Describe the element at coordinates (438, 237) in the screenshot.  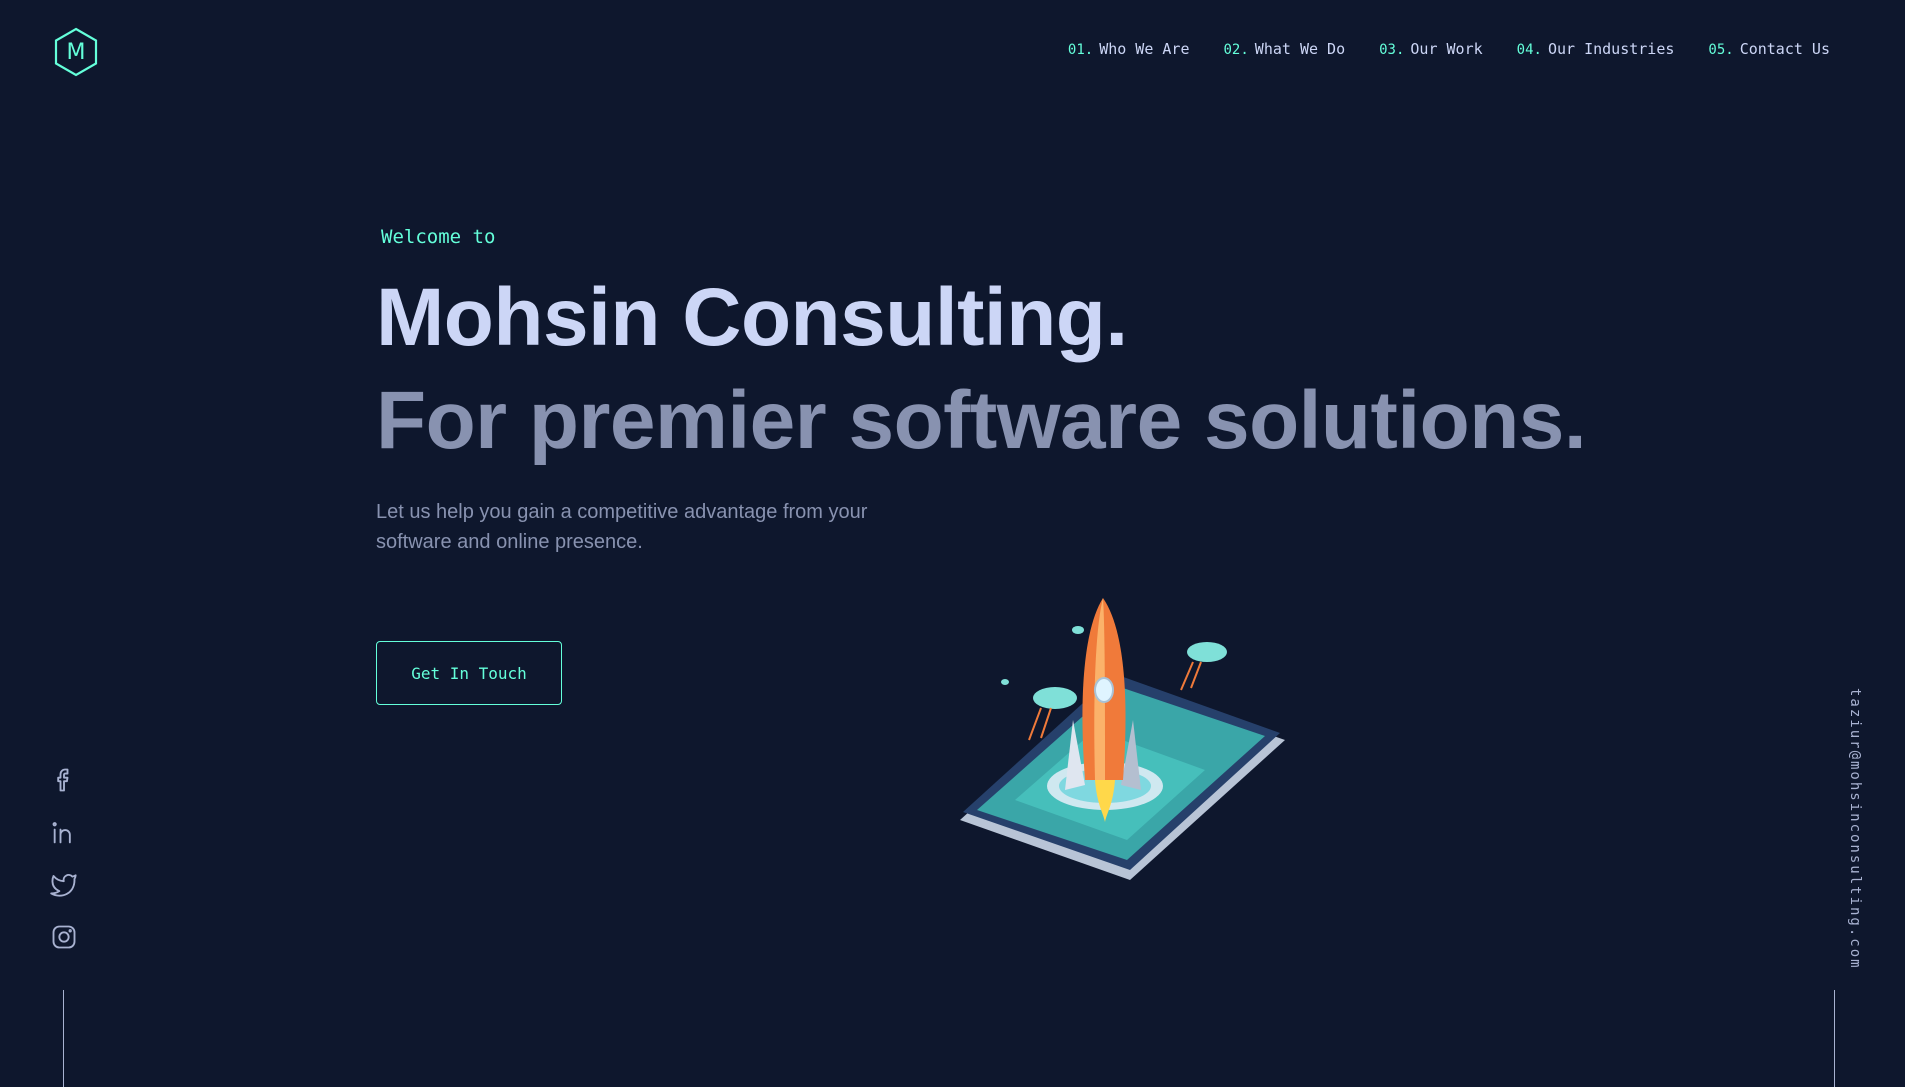
I see `welcome-text: Welcome to` at that location.